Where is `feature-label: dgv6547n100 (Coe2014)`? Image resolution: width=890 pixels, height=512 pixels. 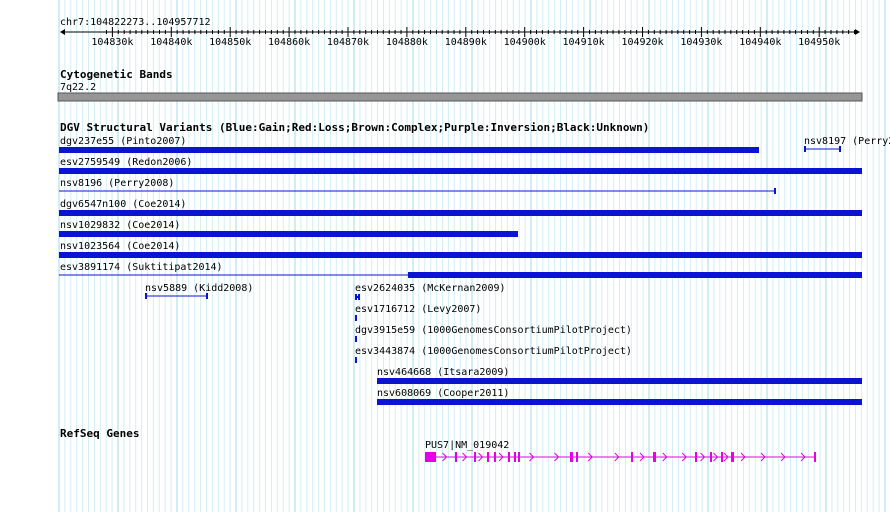
feature-label: dgv6547n100 (Coe2014) is located at coordinates (123, 204).